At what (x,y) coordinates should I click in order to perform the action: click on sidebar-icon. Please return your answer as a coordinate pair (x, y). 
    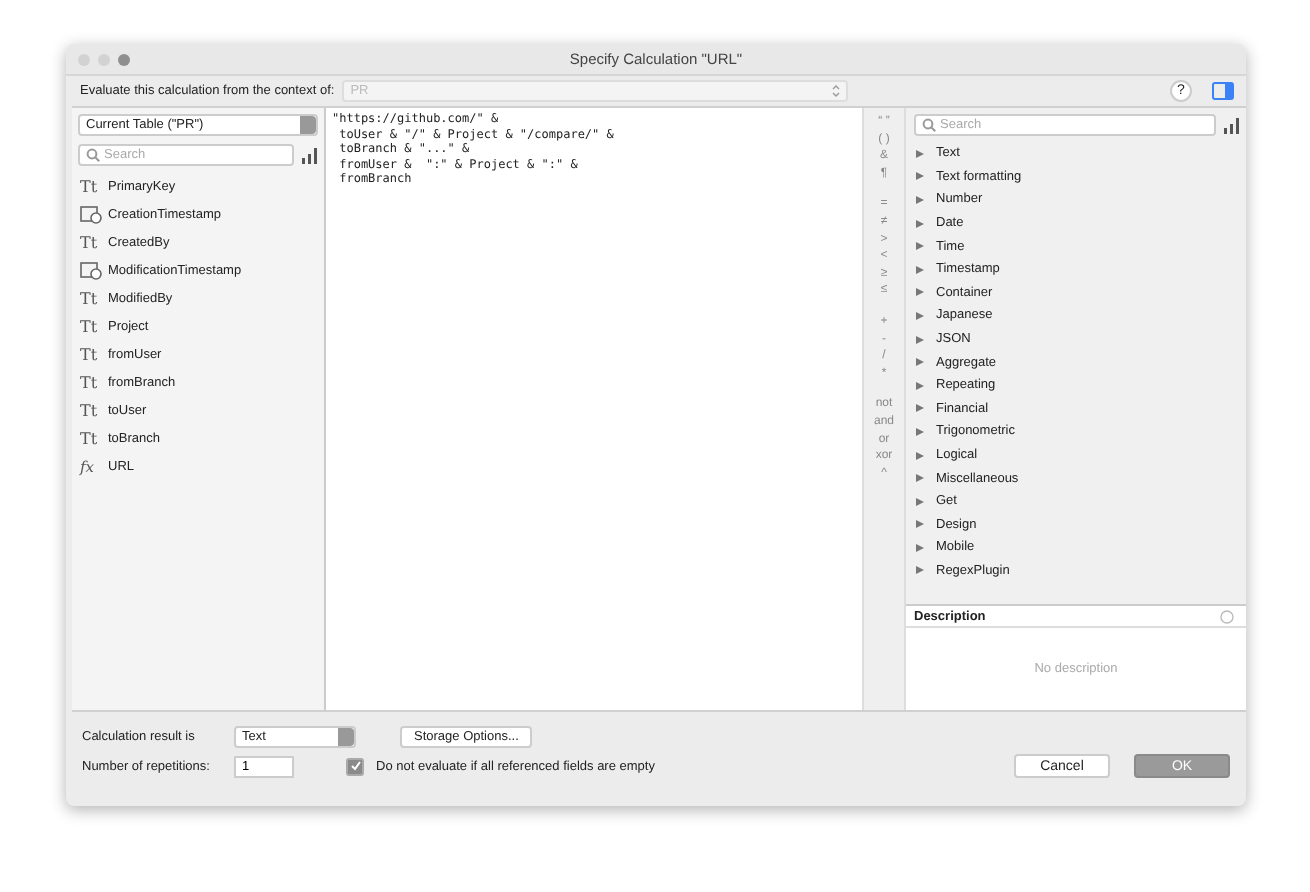
    Looking at the image, I should click on (1223, 91).